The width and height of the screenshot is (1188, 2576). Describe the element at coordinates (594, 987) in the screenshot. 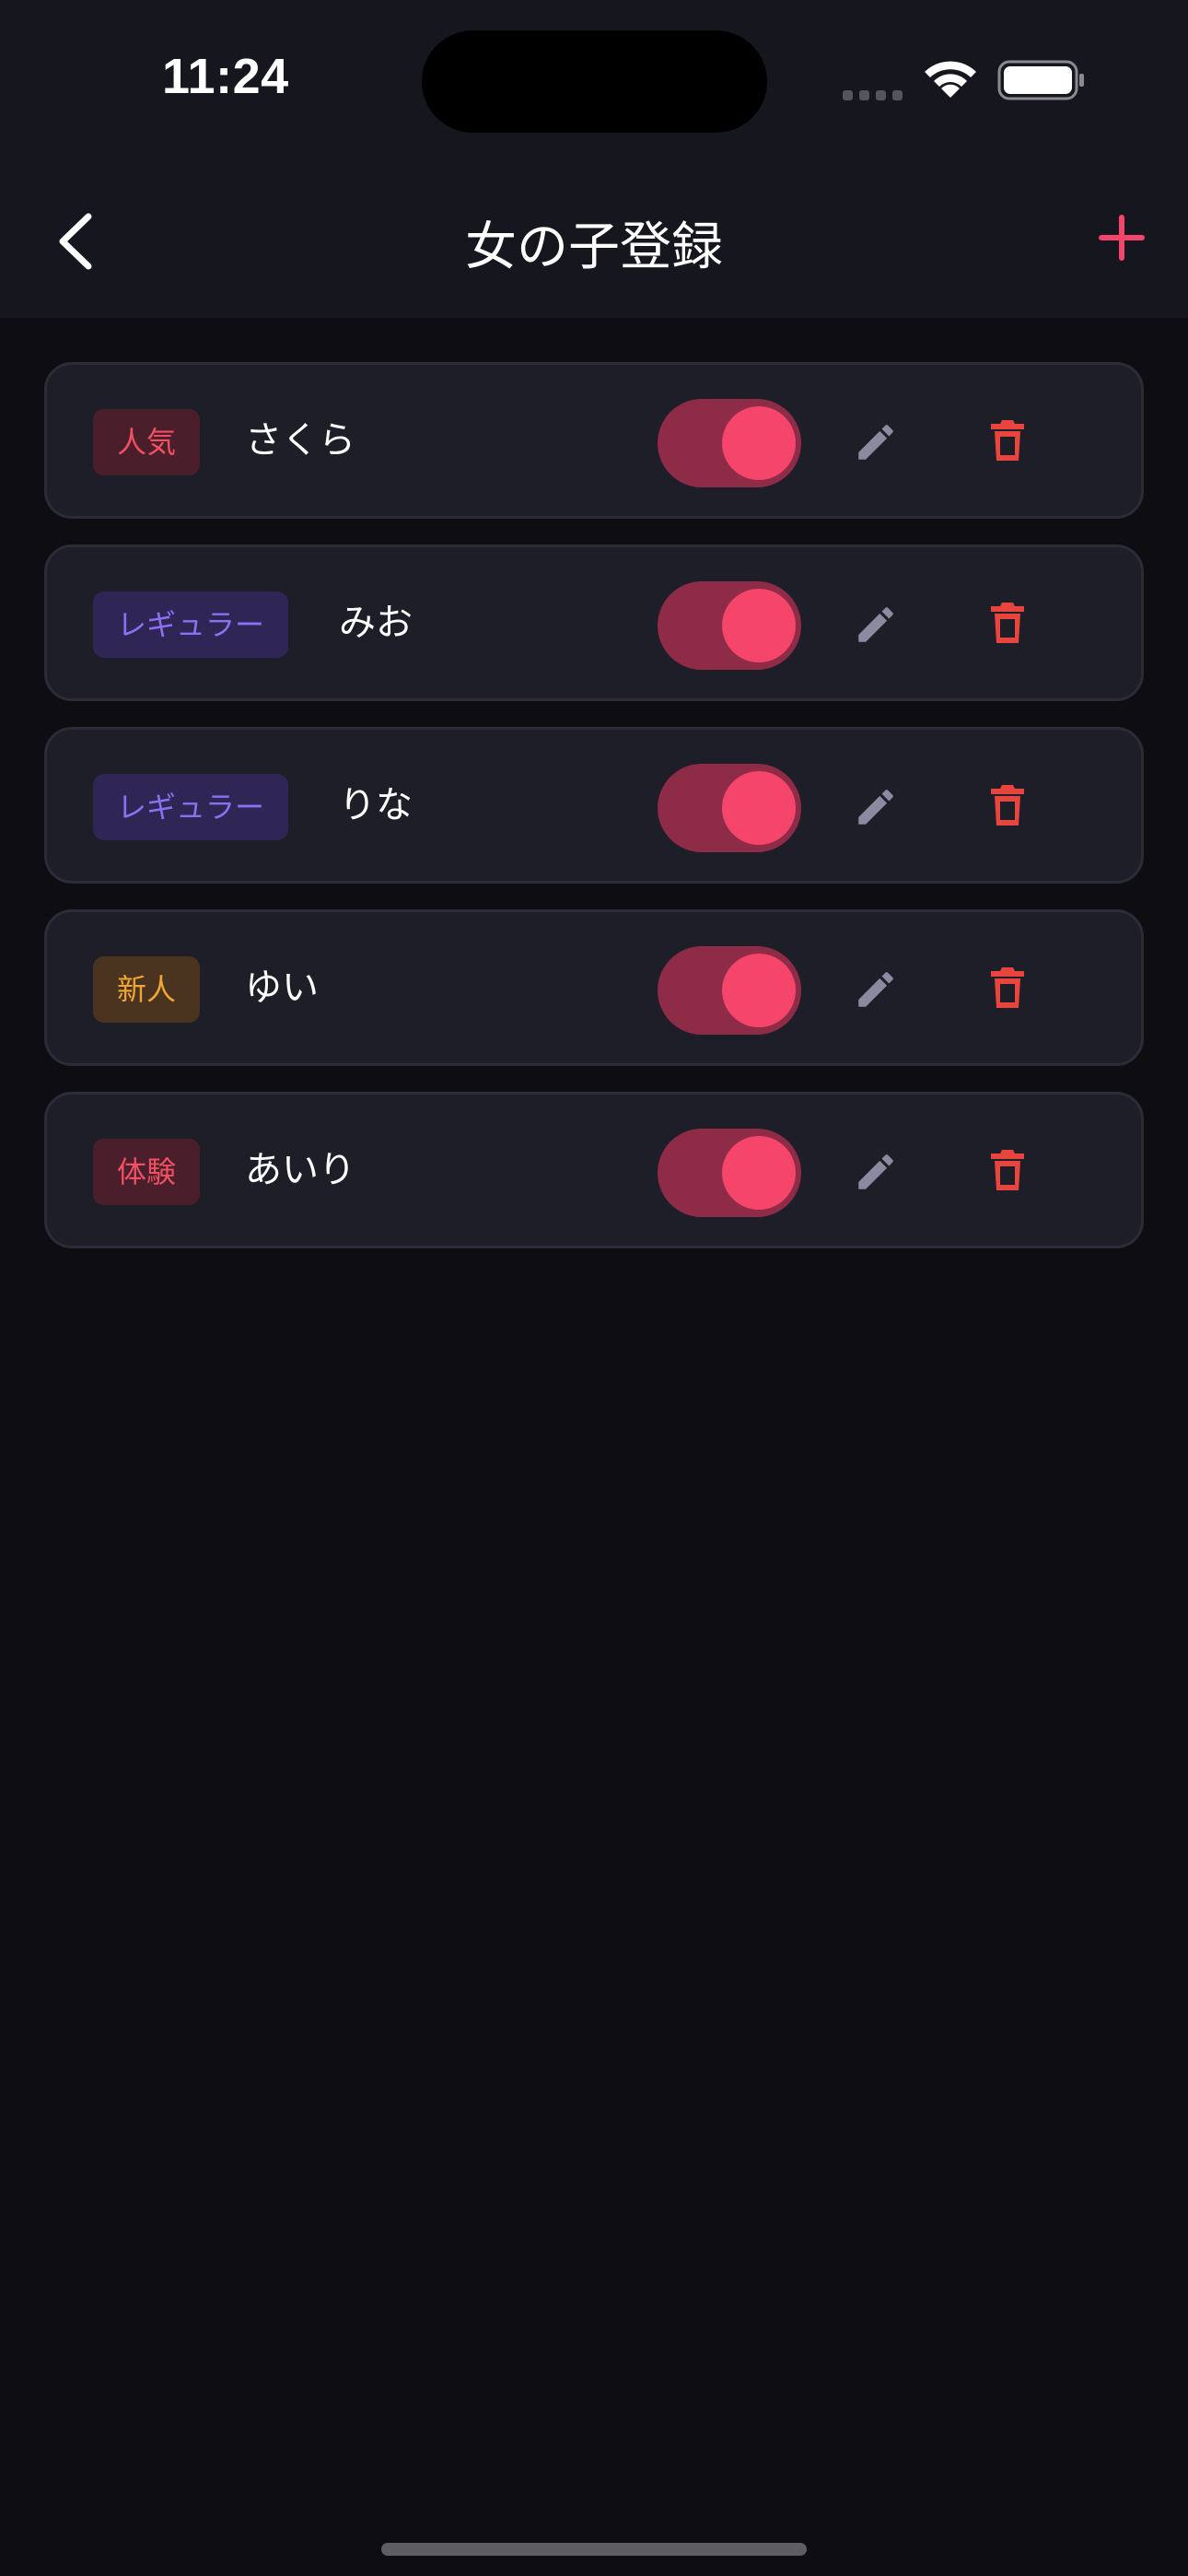

I see `list-item: 新人 ゆい` at that location.